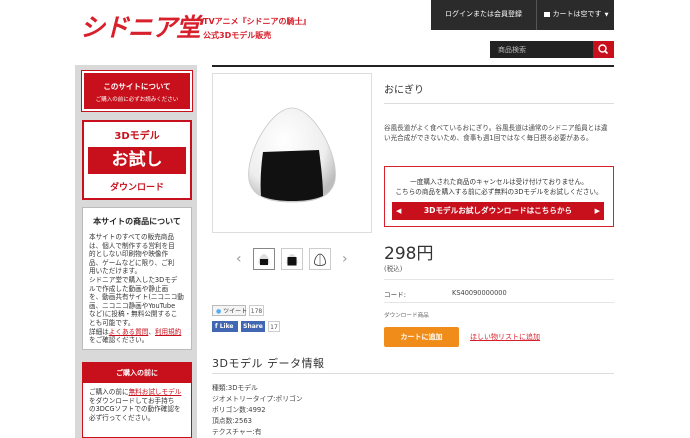 Image resolution: width=690 pixels, height=438 pixels. I want to click on thumb-prev-arrow: ‹, so click(239, 259).